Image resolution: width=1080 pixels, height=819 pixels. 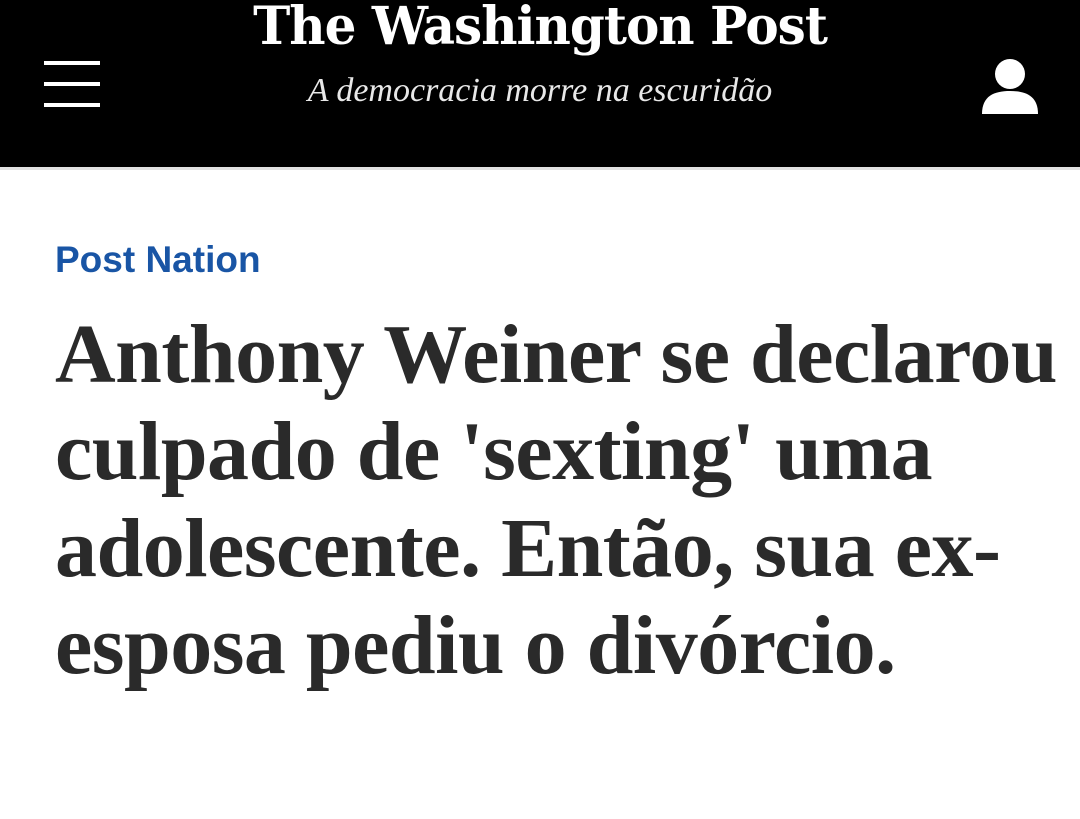 I want to click on menu-button, so click(x=72, y=85).